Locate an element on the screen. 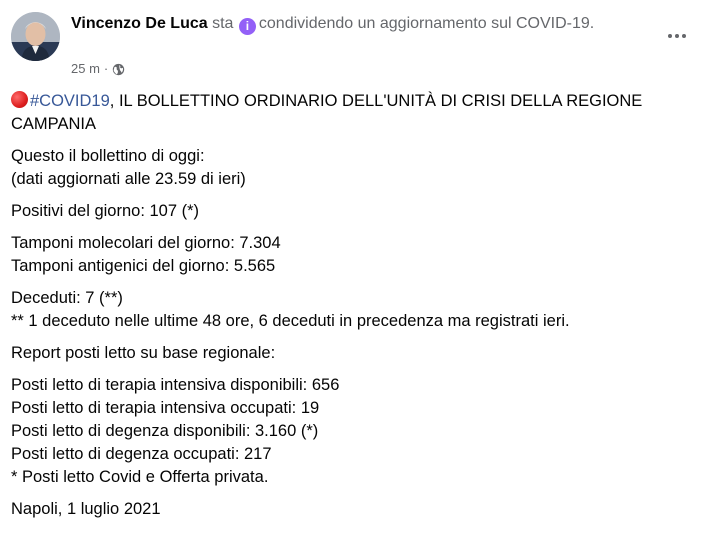 The image size is (715, 546). signoff: Napoli, 1 luglio 2021 is located at coordinates (86, 509).